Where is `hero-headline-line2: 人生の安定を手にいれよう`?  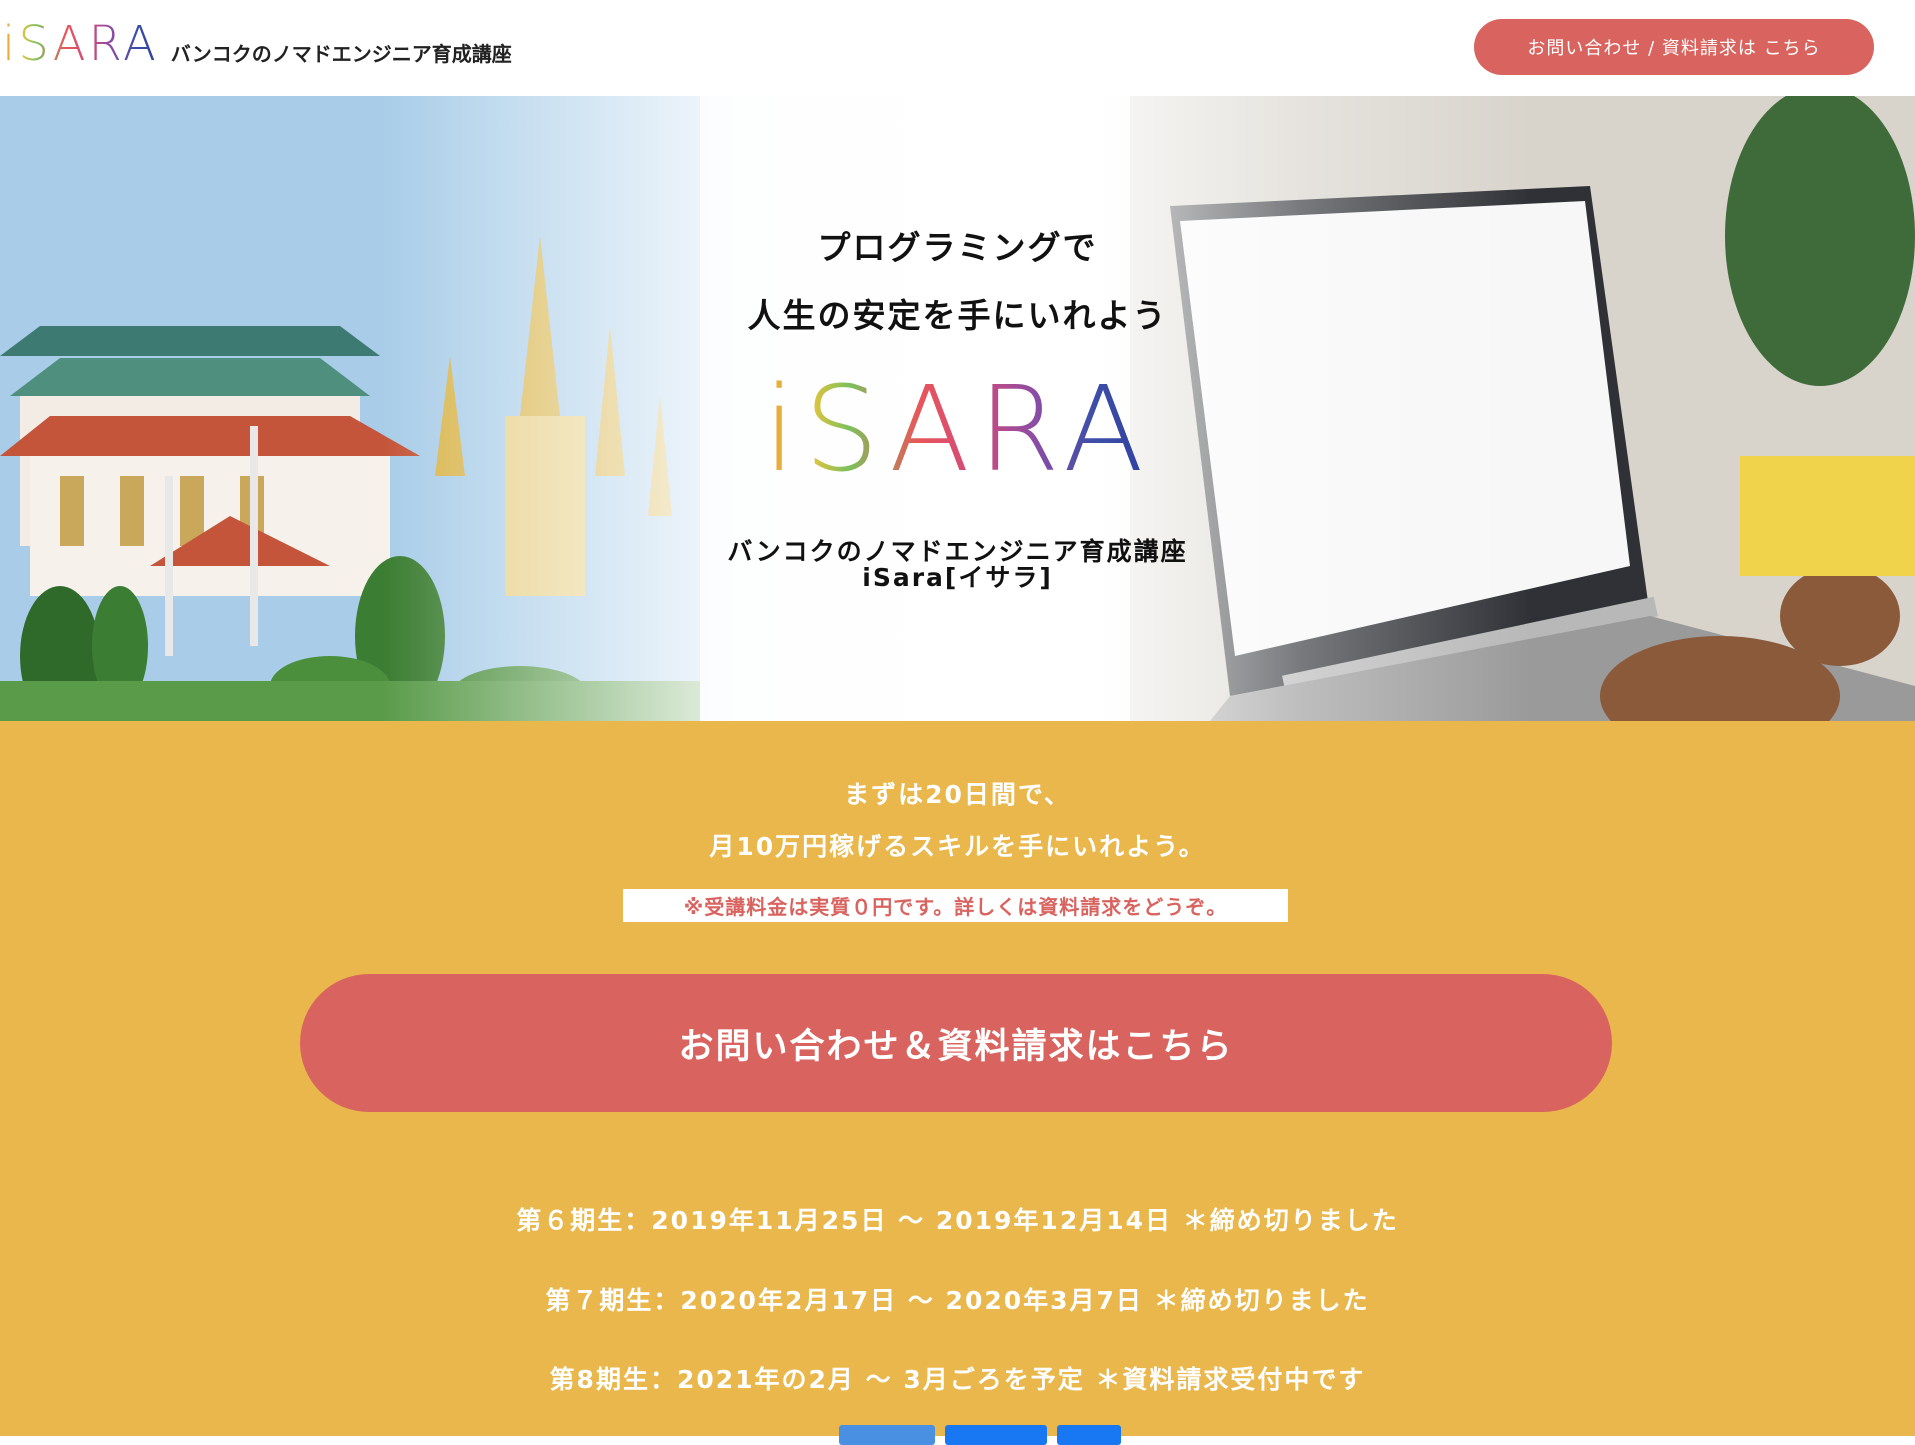 hero-headline-line2: 人生の安定を手にいれよう is located at coordinates (957, 315).